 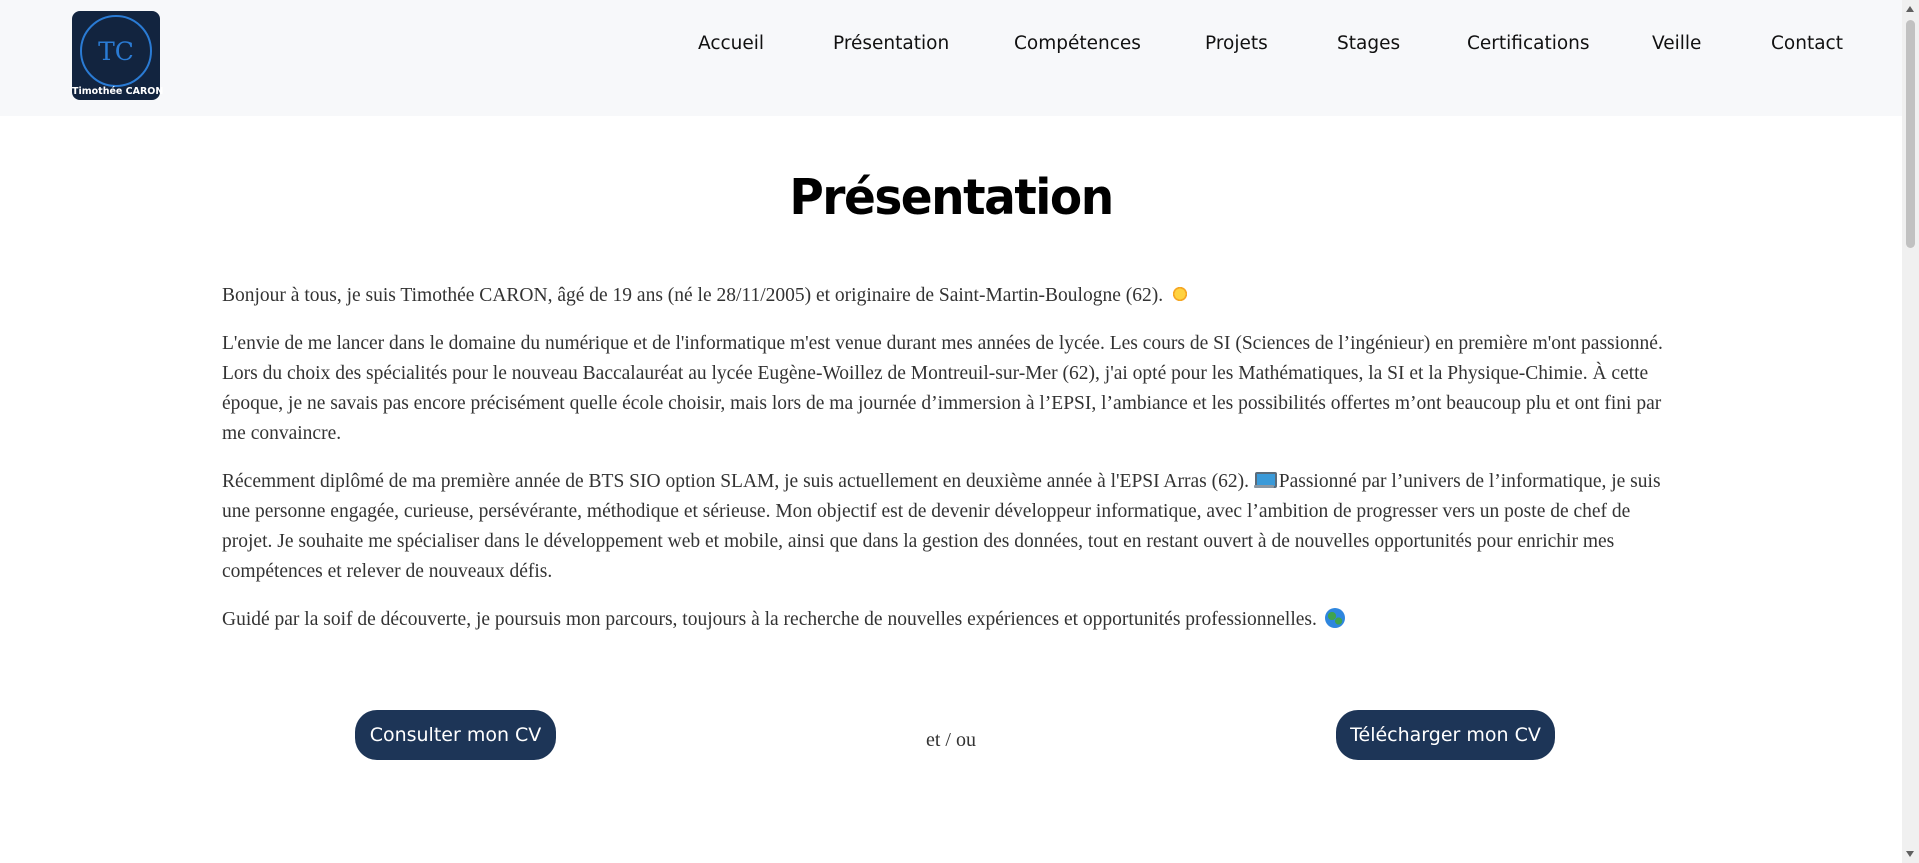 What do you see at coordinates (1265, 480) in the screenshot?
I see `computer-icon` at bounding box center [1265, 480].